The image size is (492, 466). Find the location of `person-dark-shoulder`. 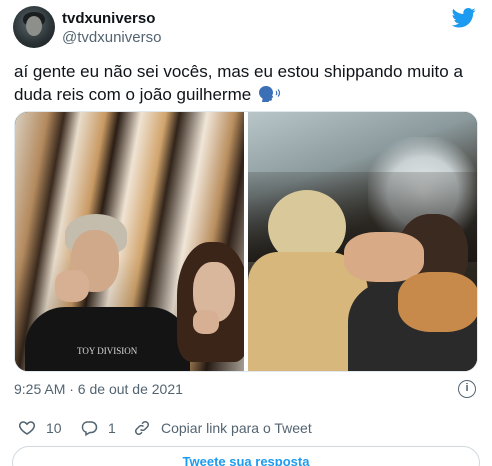

person-dark-shoulder is located at coordinates (437, 302).